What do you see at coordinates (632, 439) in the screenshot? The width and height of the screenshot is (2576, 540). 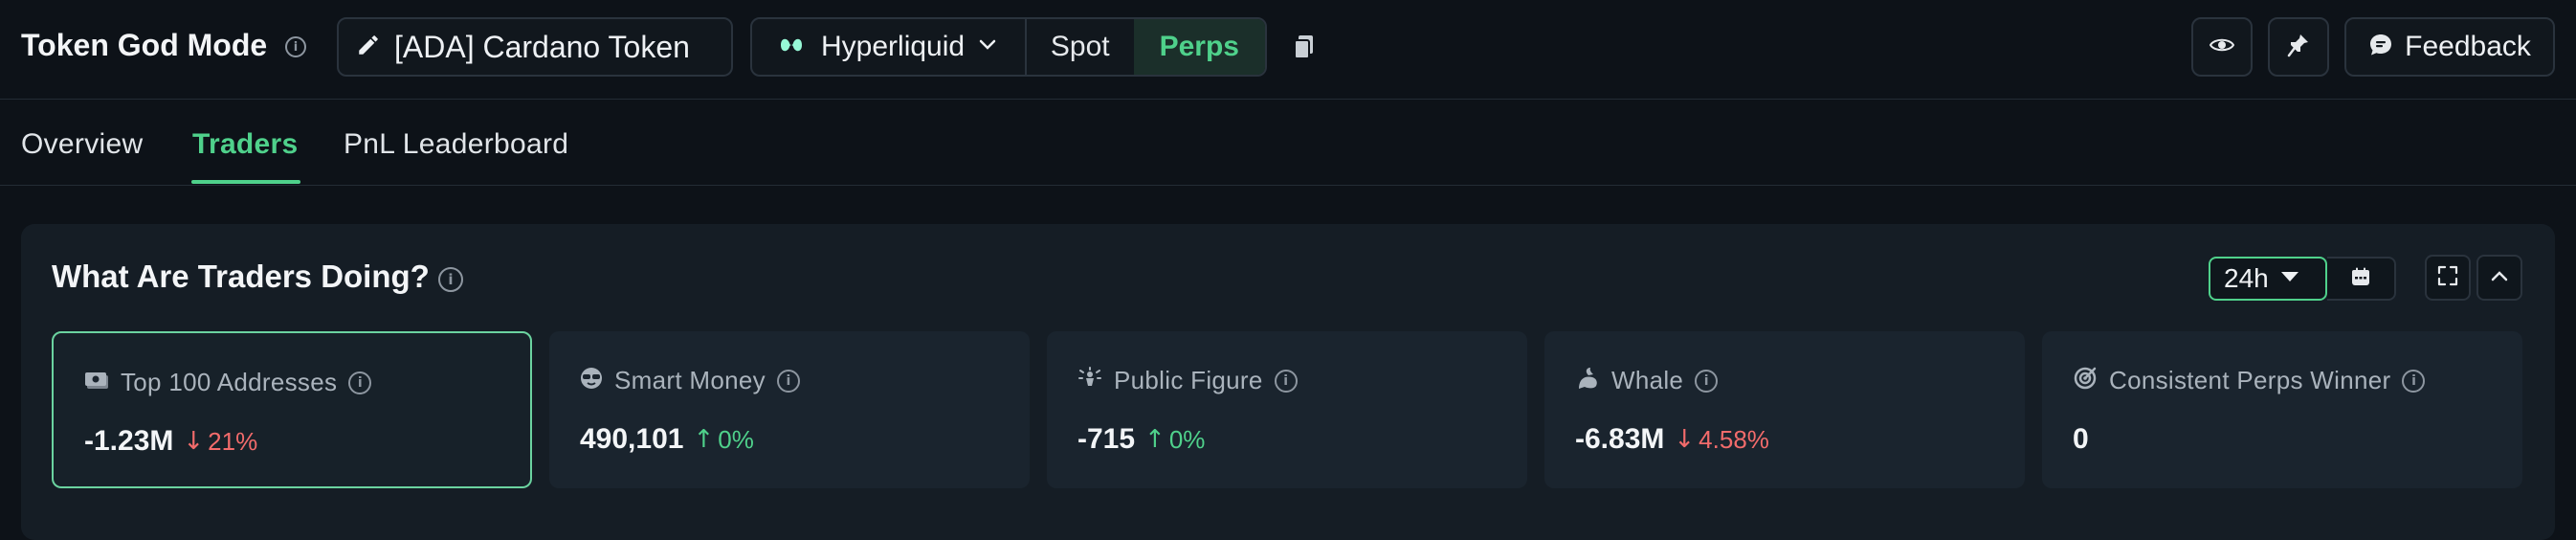 I see `card-value: 490,101` at bounding box center [632, 439].